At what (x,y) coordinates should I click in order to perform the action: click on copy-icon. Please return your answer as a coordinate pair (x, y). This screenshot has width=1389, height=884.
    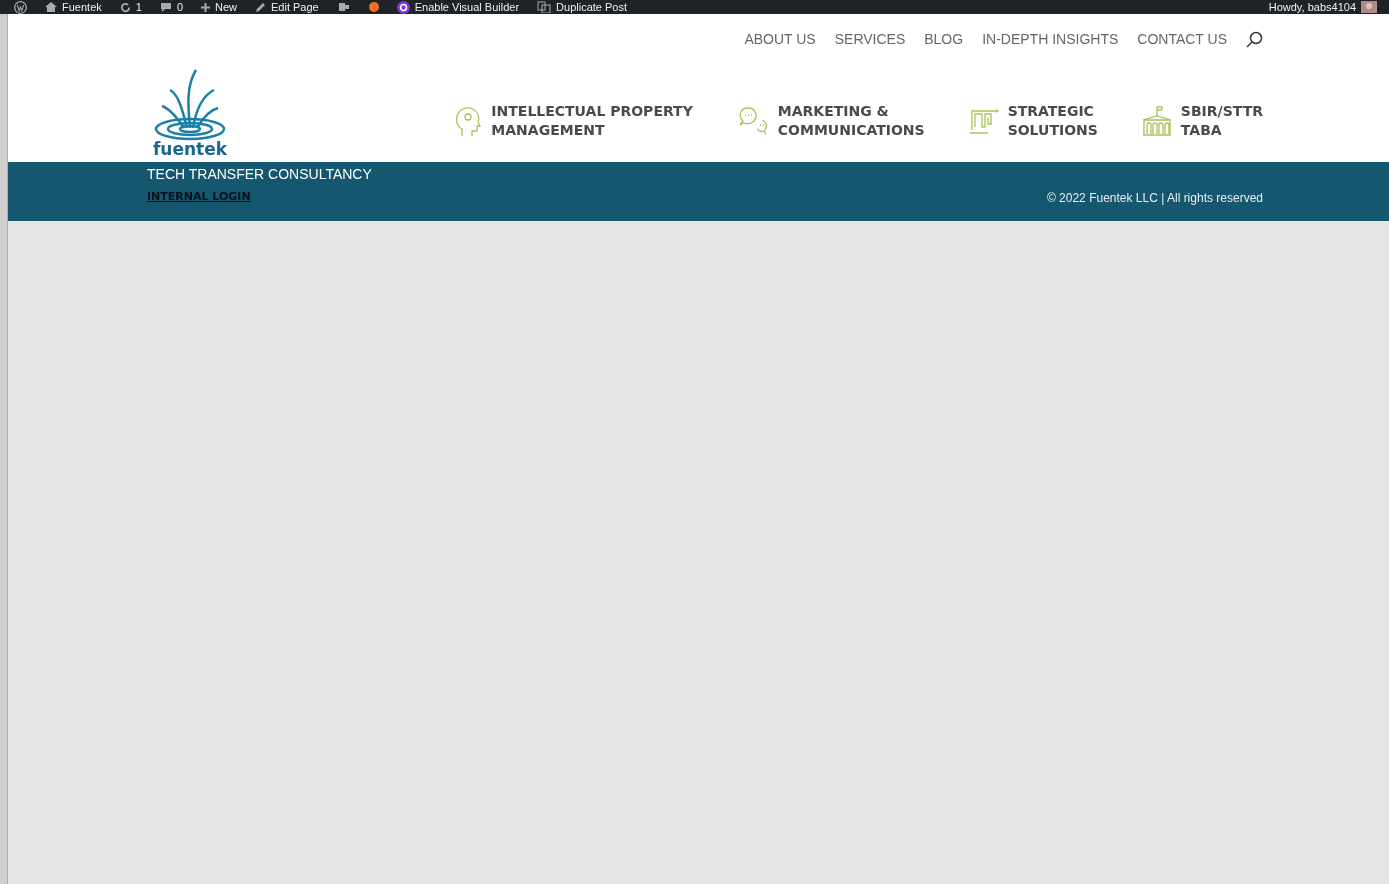
    Looking at the image, I should click on (544, 7).